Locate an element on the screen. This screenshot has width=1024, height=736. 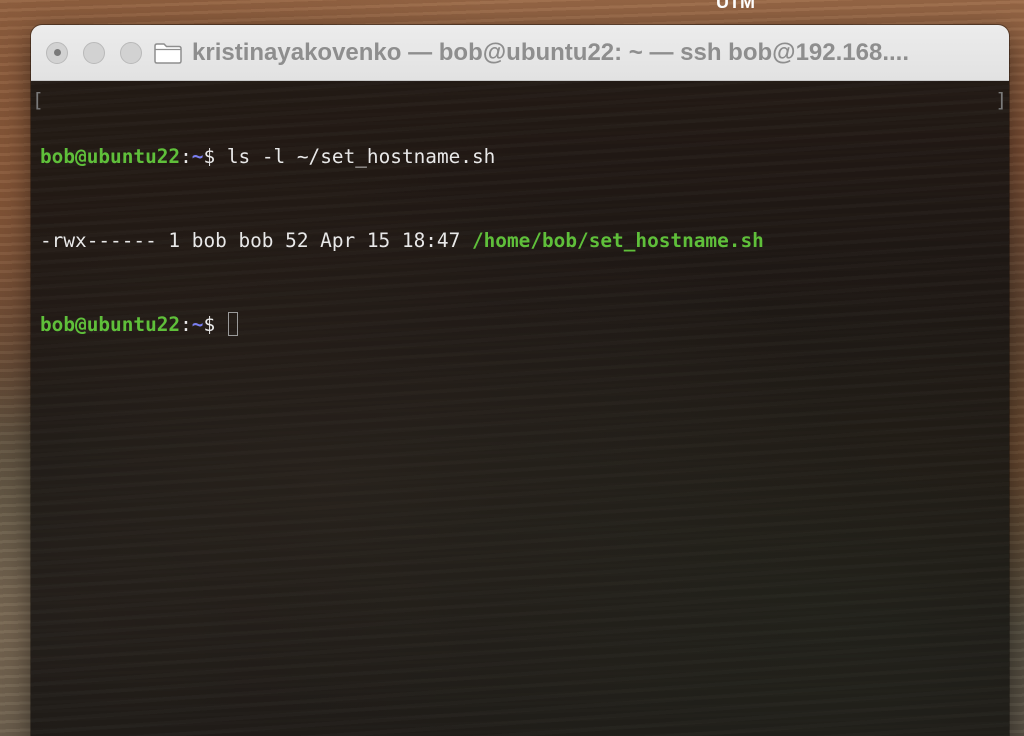
text-cursor is located at coordinates (232, 324).